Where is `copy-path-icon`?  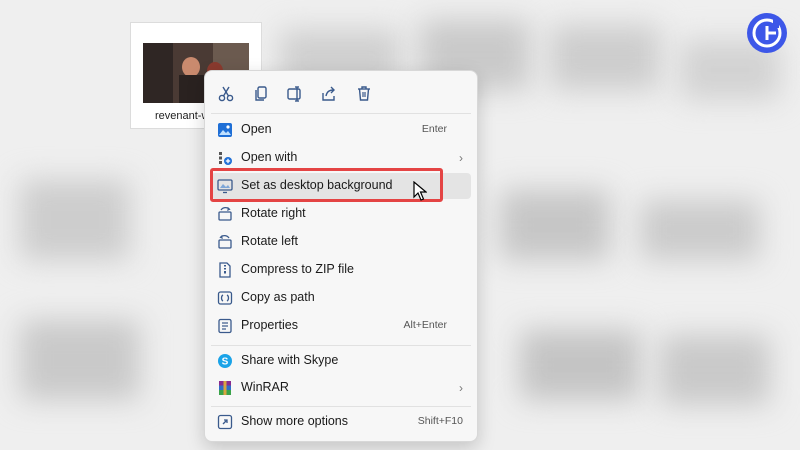
copy-path-icon is located at coordinates (225, 298).